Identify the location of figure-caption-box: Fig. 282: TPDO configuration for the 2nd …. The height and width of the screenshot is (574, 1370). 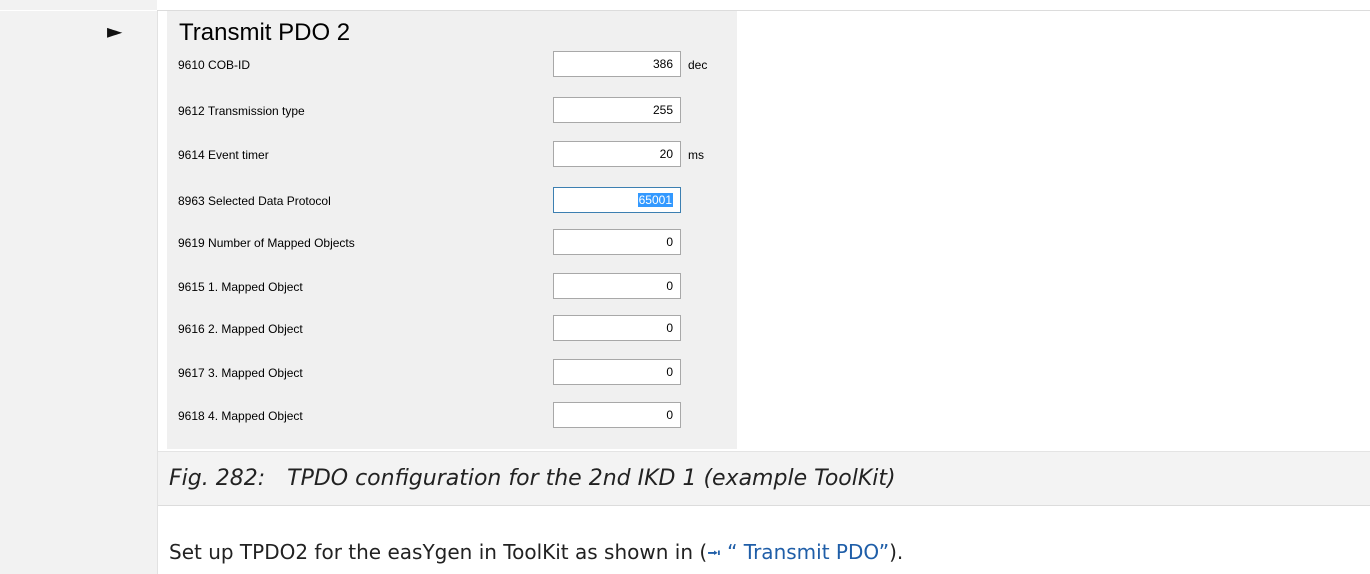
(764, 478).